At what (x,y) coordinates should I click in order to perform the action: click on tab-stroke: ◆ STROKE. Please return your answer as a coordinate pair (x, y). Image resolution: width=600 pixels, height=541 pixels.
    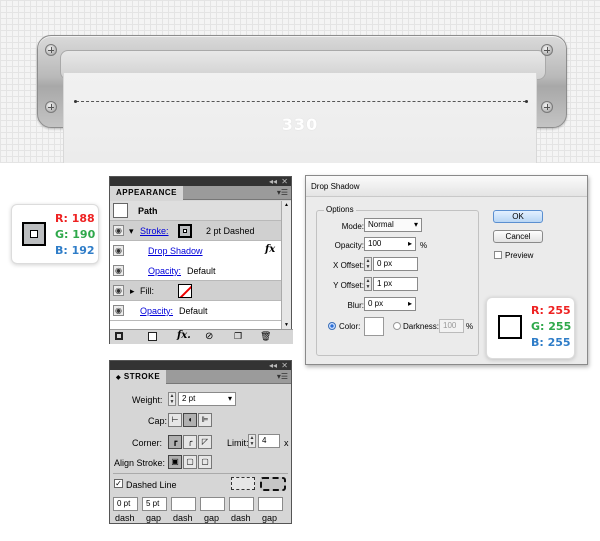
    Looking at the image, I should click on (138, 377).